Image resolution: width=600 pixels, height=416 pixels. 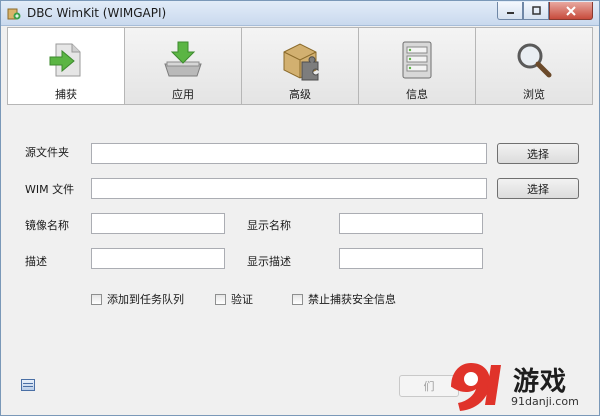 I want to click on description-label: 描述, so click(x=36, y=261).